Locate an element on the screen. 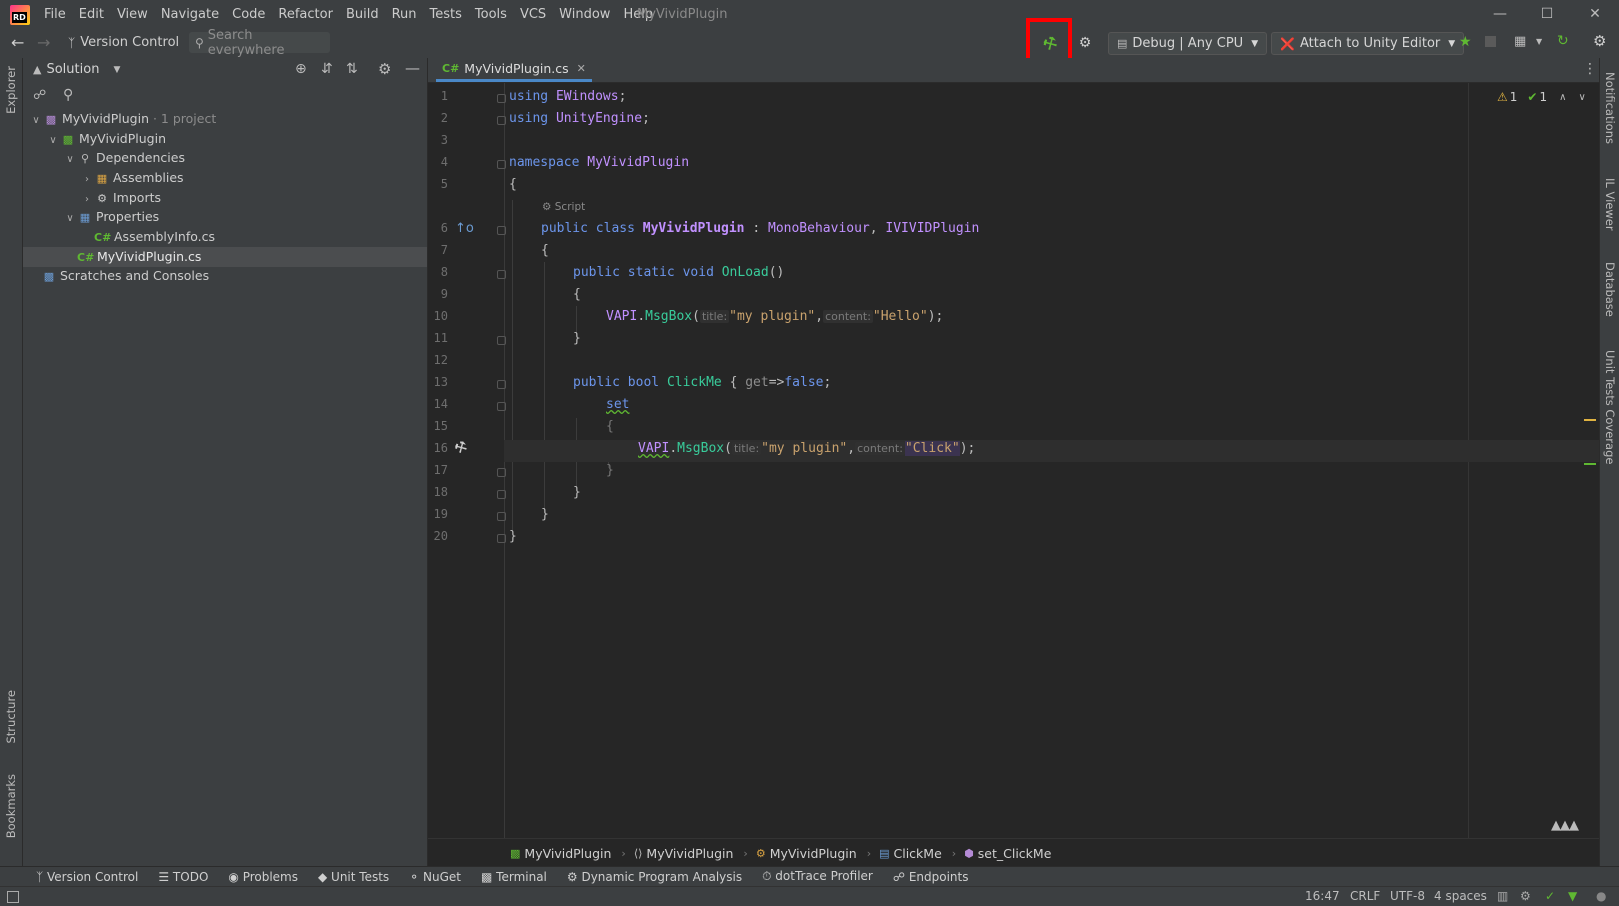 The image size is (1619, 906). code-line-19: } is located at coordinates (545, 514).